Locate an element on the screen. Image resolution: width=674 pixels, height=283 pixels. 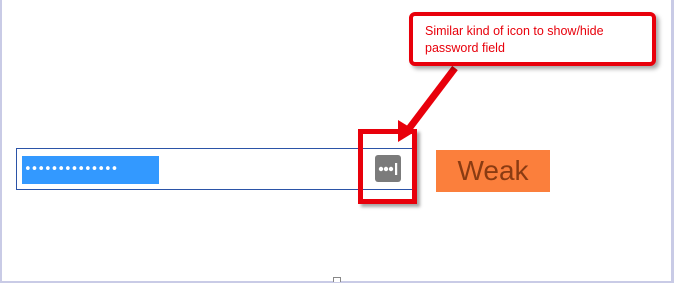
window-border-left is located at coordinates (1, 141).